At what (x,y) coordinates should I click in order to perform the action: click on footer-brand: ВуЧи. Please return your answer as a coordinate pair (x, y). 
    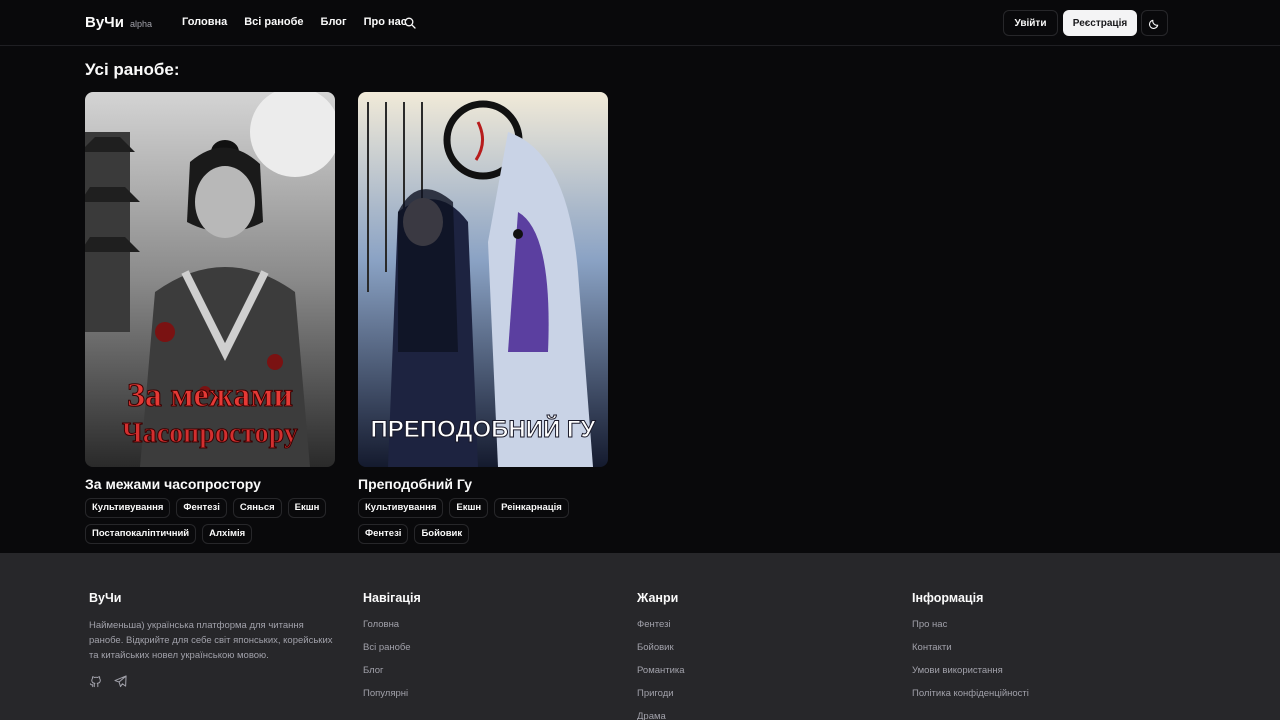
    Looking at the image, I should click on (105, 598).